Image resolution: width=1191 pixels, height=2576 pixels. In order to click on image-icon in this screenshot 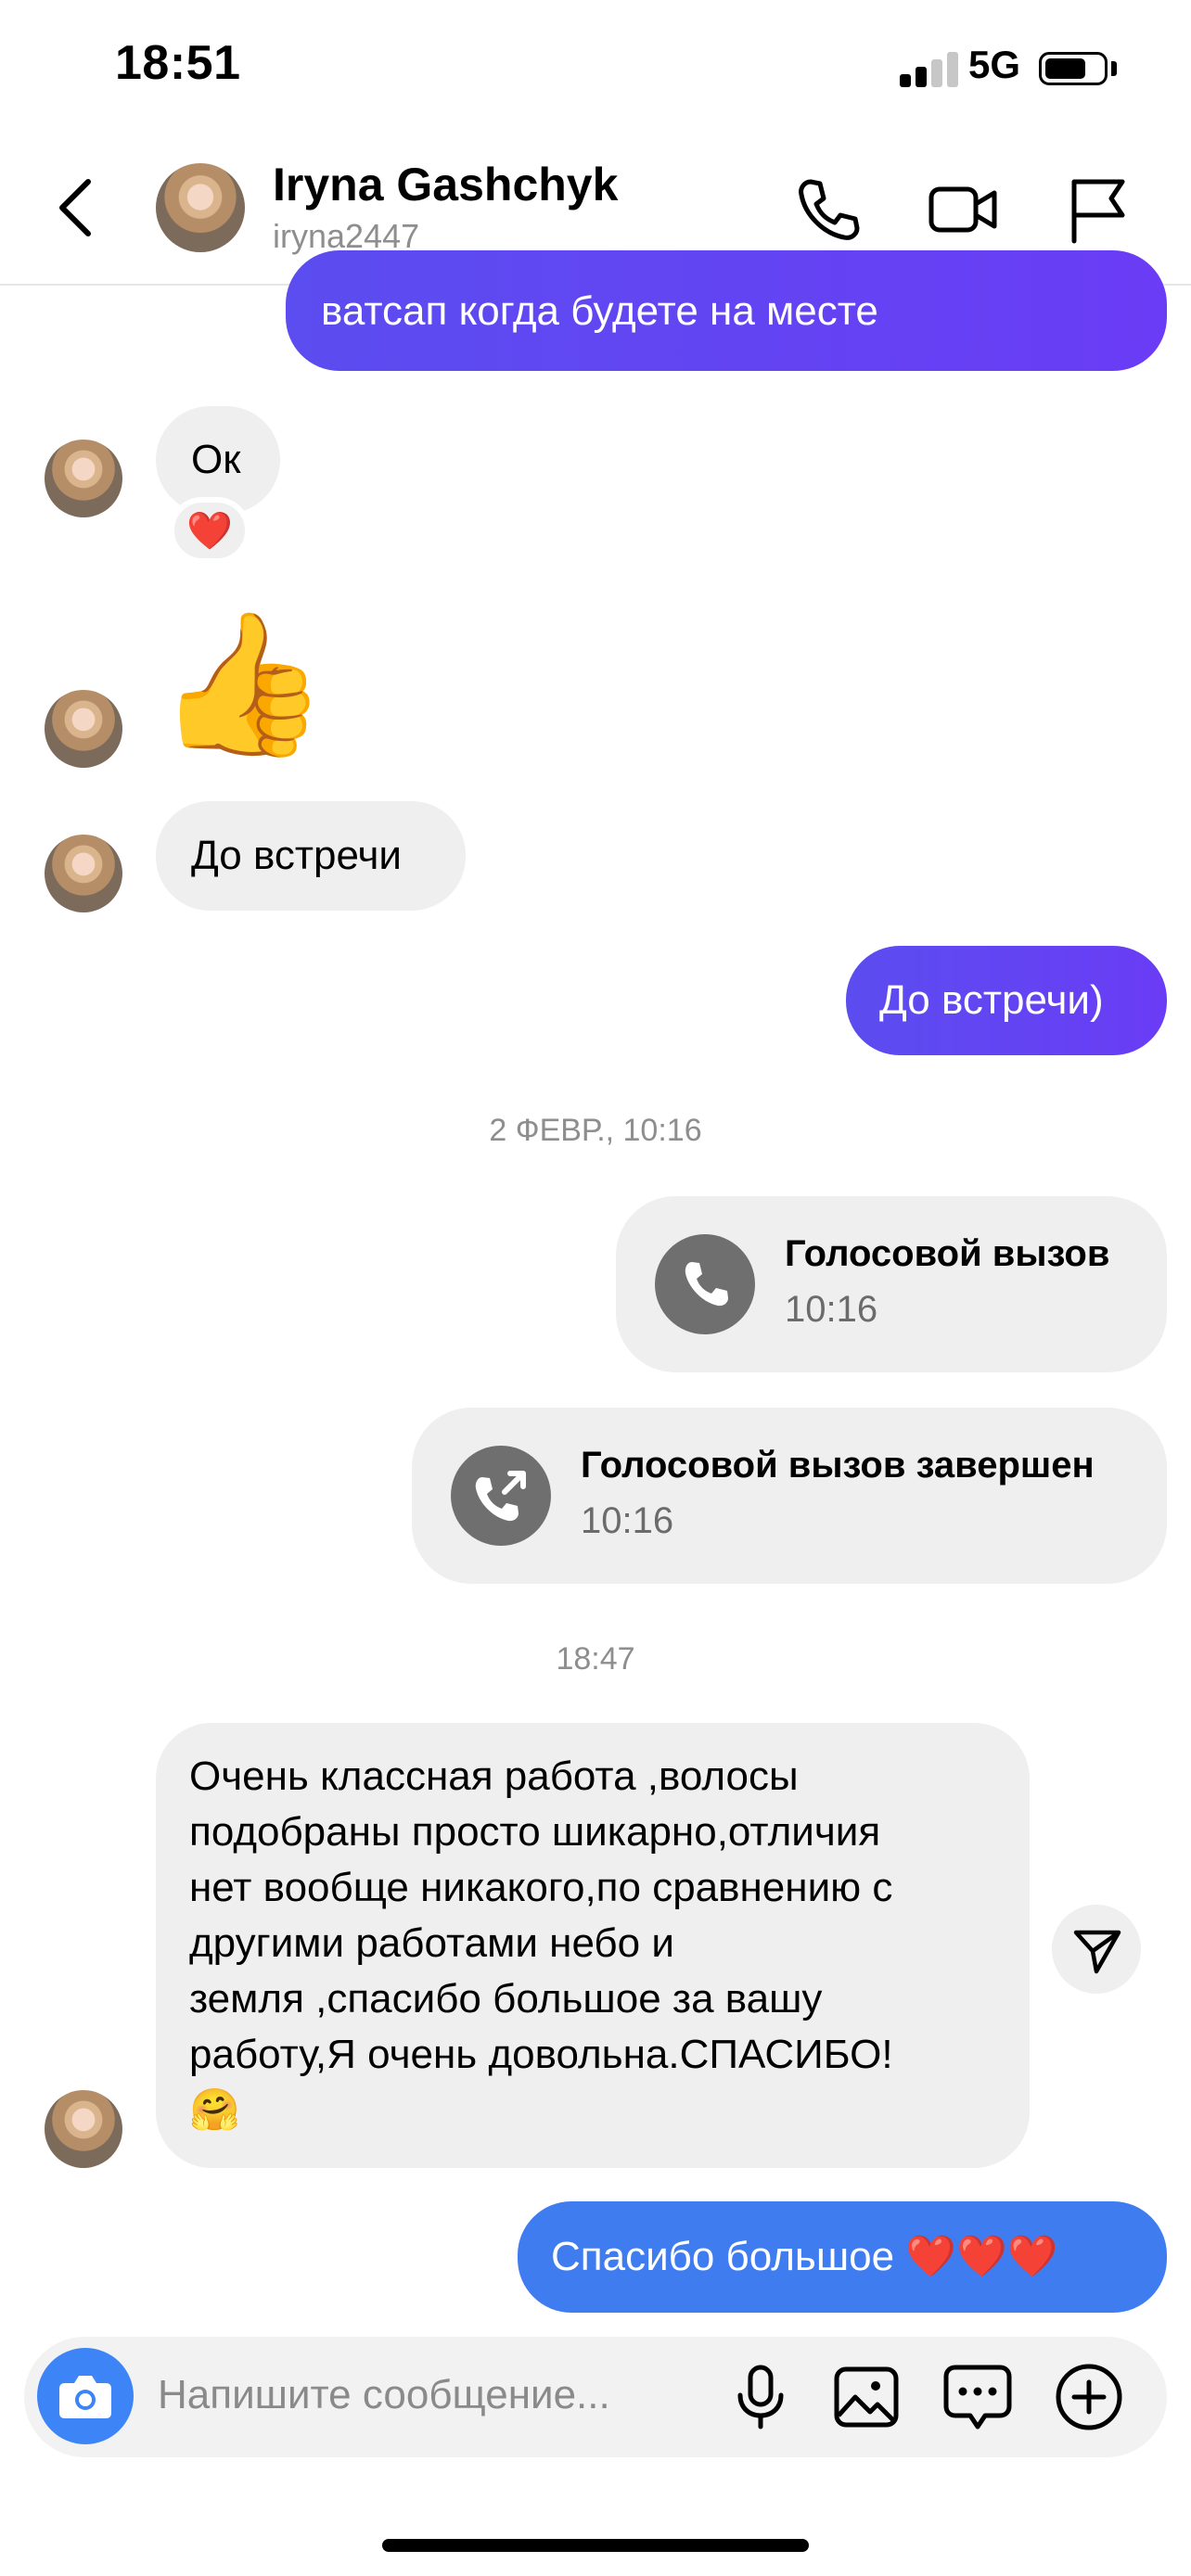, I will do `click(866, 2397)`.